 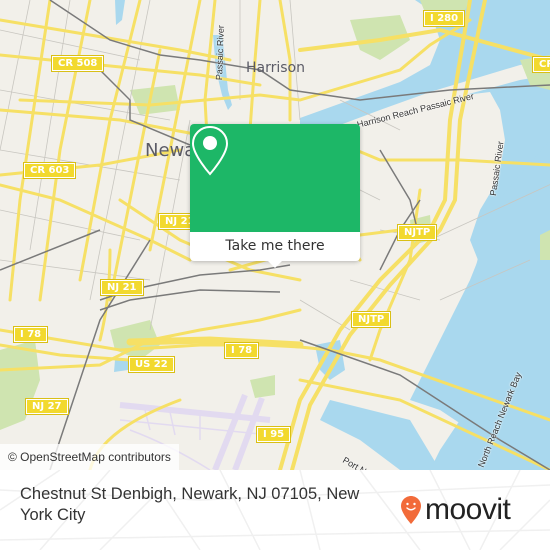 What do you see at coordinates (444, 18) in the screenshot?
I see `road-shield-i280: I 280` at bounding box center [444, 18].